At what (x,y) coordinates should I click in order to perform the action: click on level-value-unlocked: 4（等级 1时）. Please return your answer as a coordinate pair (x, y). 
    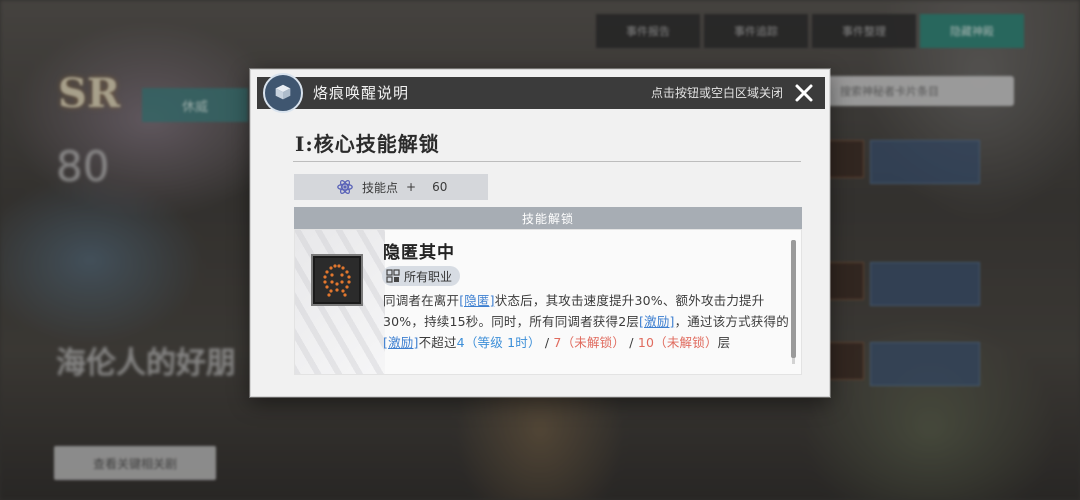
    Looking at the image, I should click on (498, 342).